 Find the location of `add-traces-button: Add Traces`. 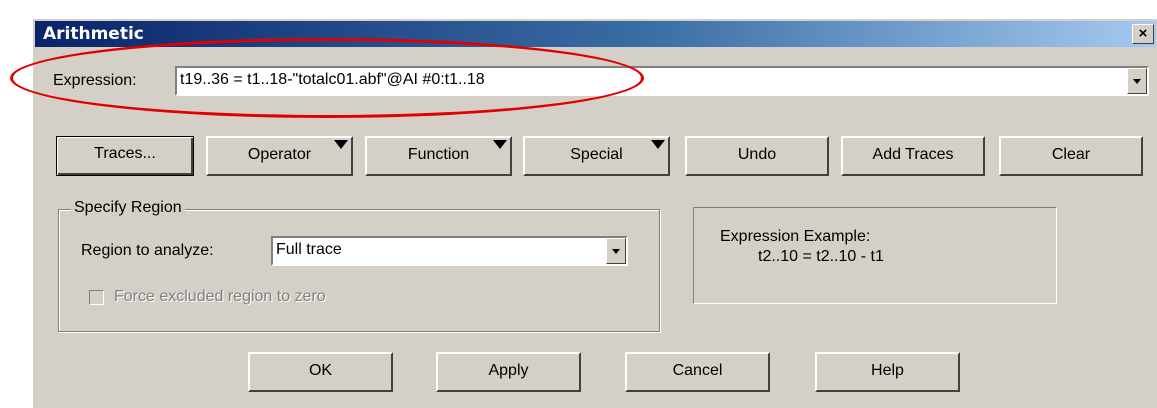

add-traces-button: Add Traces is located at coordinates (913, 156).